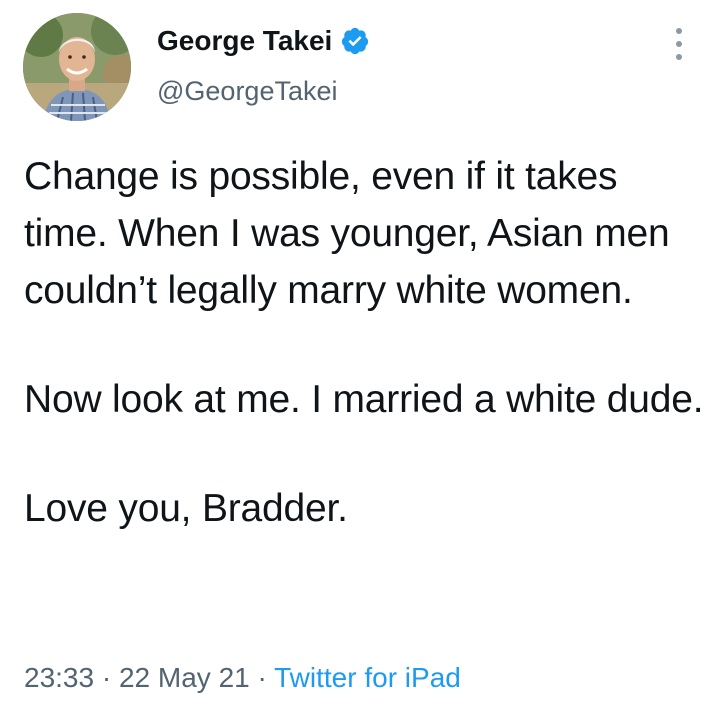 This screenshot has width=720, height=718. I want to click on tweet-time: 23:33, so click(59, 677).